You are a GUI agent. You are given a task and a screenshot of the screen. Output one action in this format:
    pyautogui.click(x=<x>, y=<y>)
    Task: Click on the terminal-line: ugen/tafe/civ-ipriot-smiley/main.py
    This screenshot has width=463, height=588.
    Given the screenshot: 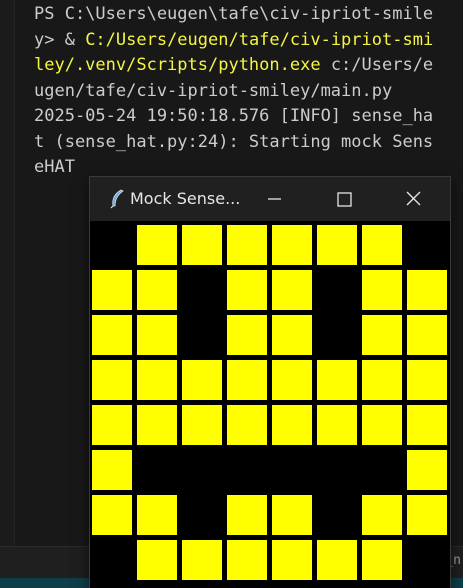 What is the action you would take?
    pyautogui.click(x=248, y=92)
    